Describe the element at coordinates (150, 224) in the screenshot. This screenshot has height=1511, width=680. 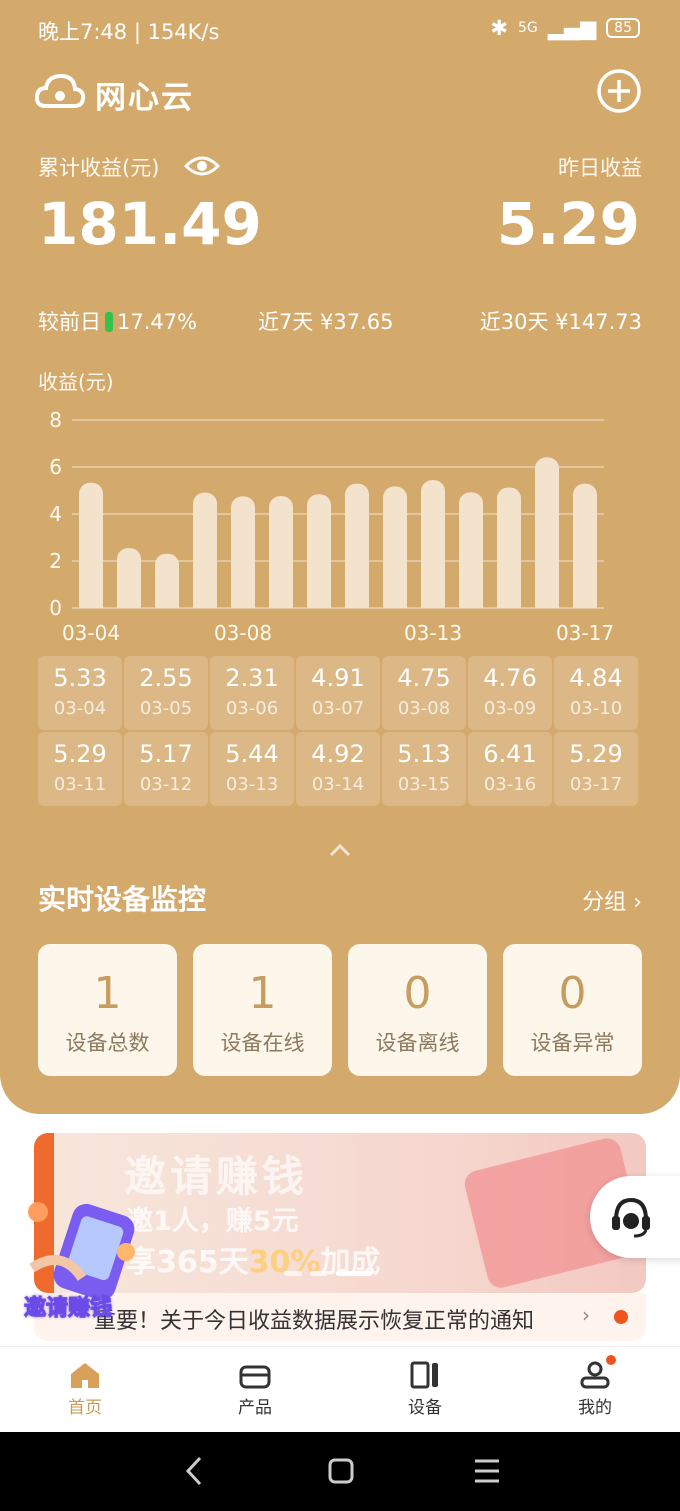
I see `total-earnings-value: 181.49` at that location.